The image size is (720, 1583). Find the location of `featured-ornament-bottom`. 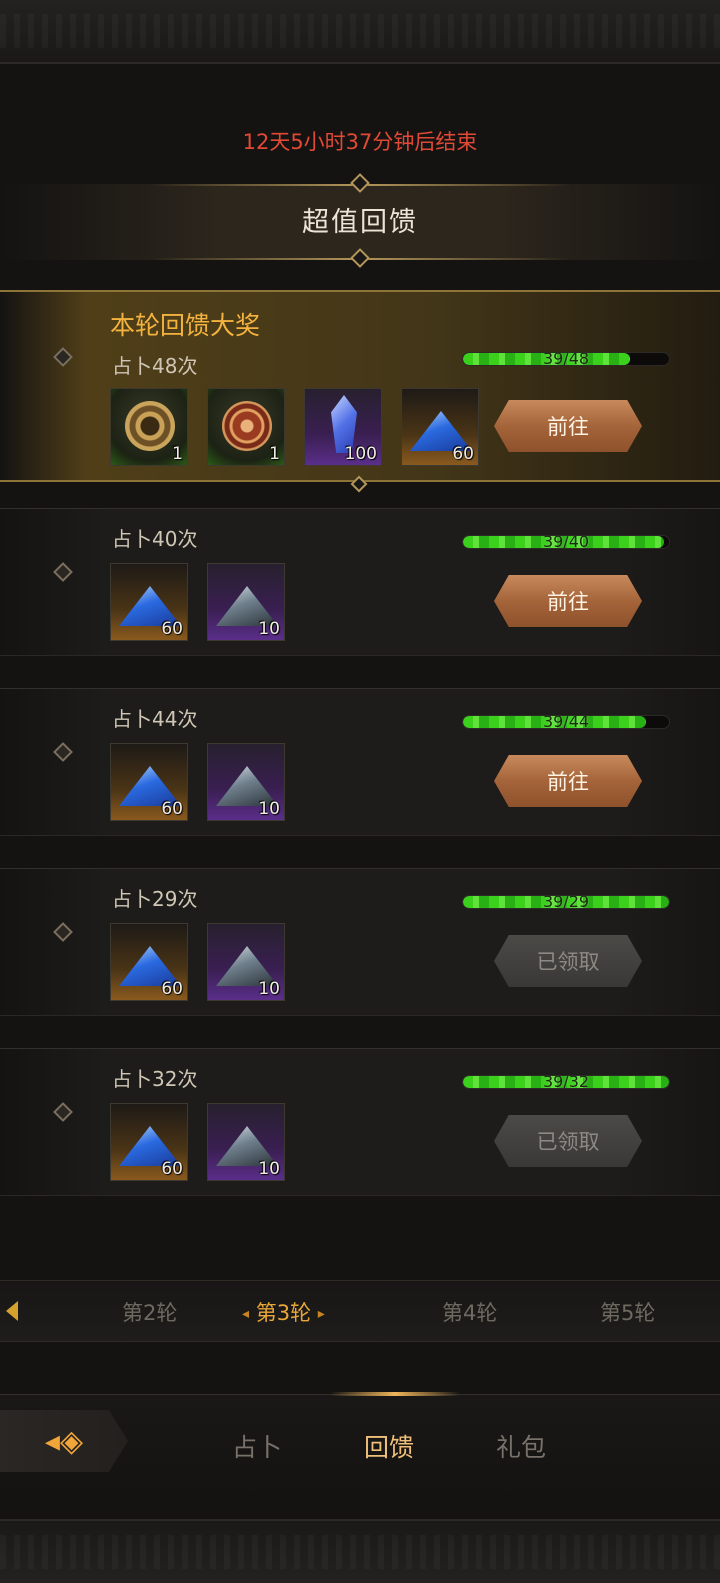

featured-ornament-bottom is located at coordinates (359, 484).